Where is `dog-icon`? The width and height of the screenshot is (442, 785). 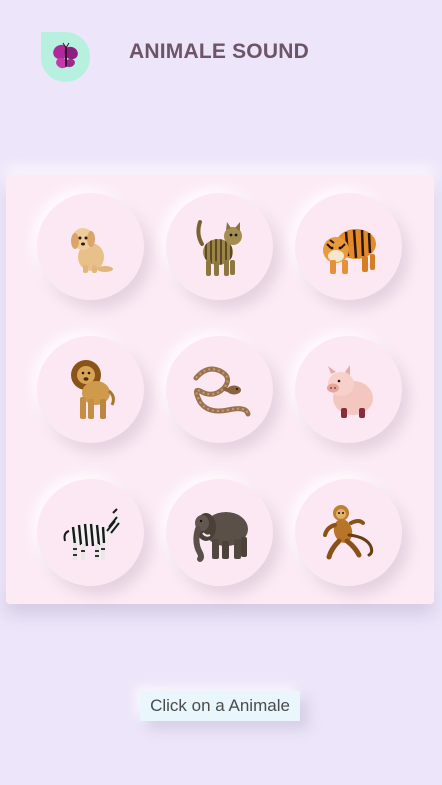
dog-icon is located at coordinates (91, 250).